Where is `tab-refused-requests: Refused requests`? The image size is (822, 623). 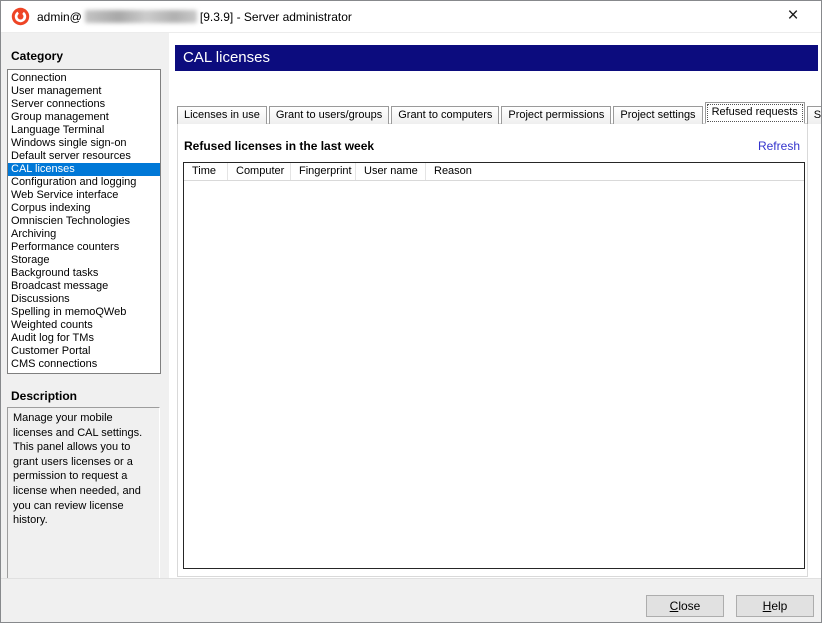 tab-refused-requests: Refused requests is located at coordinates (754, 113).